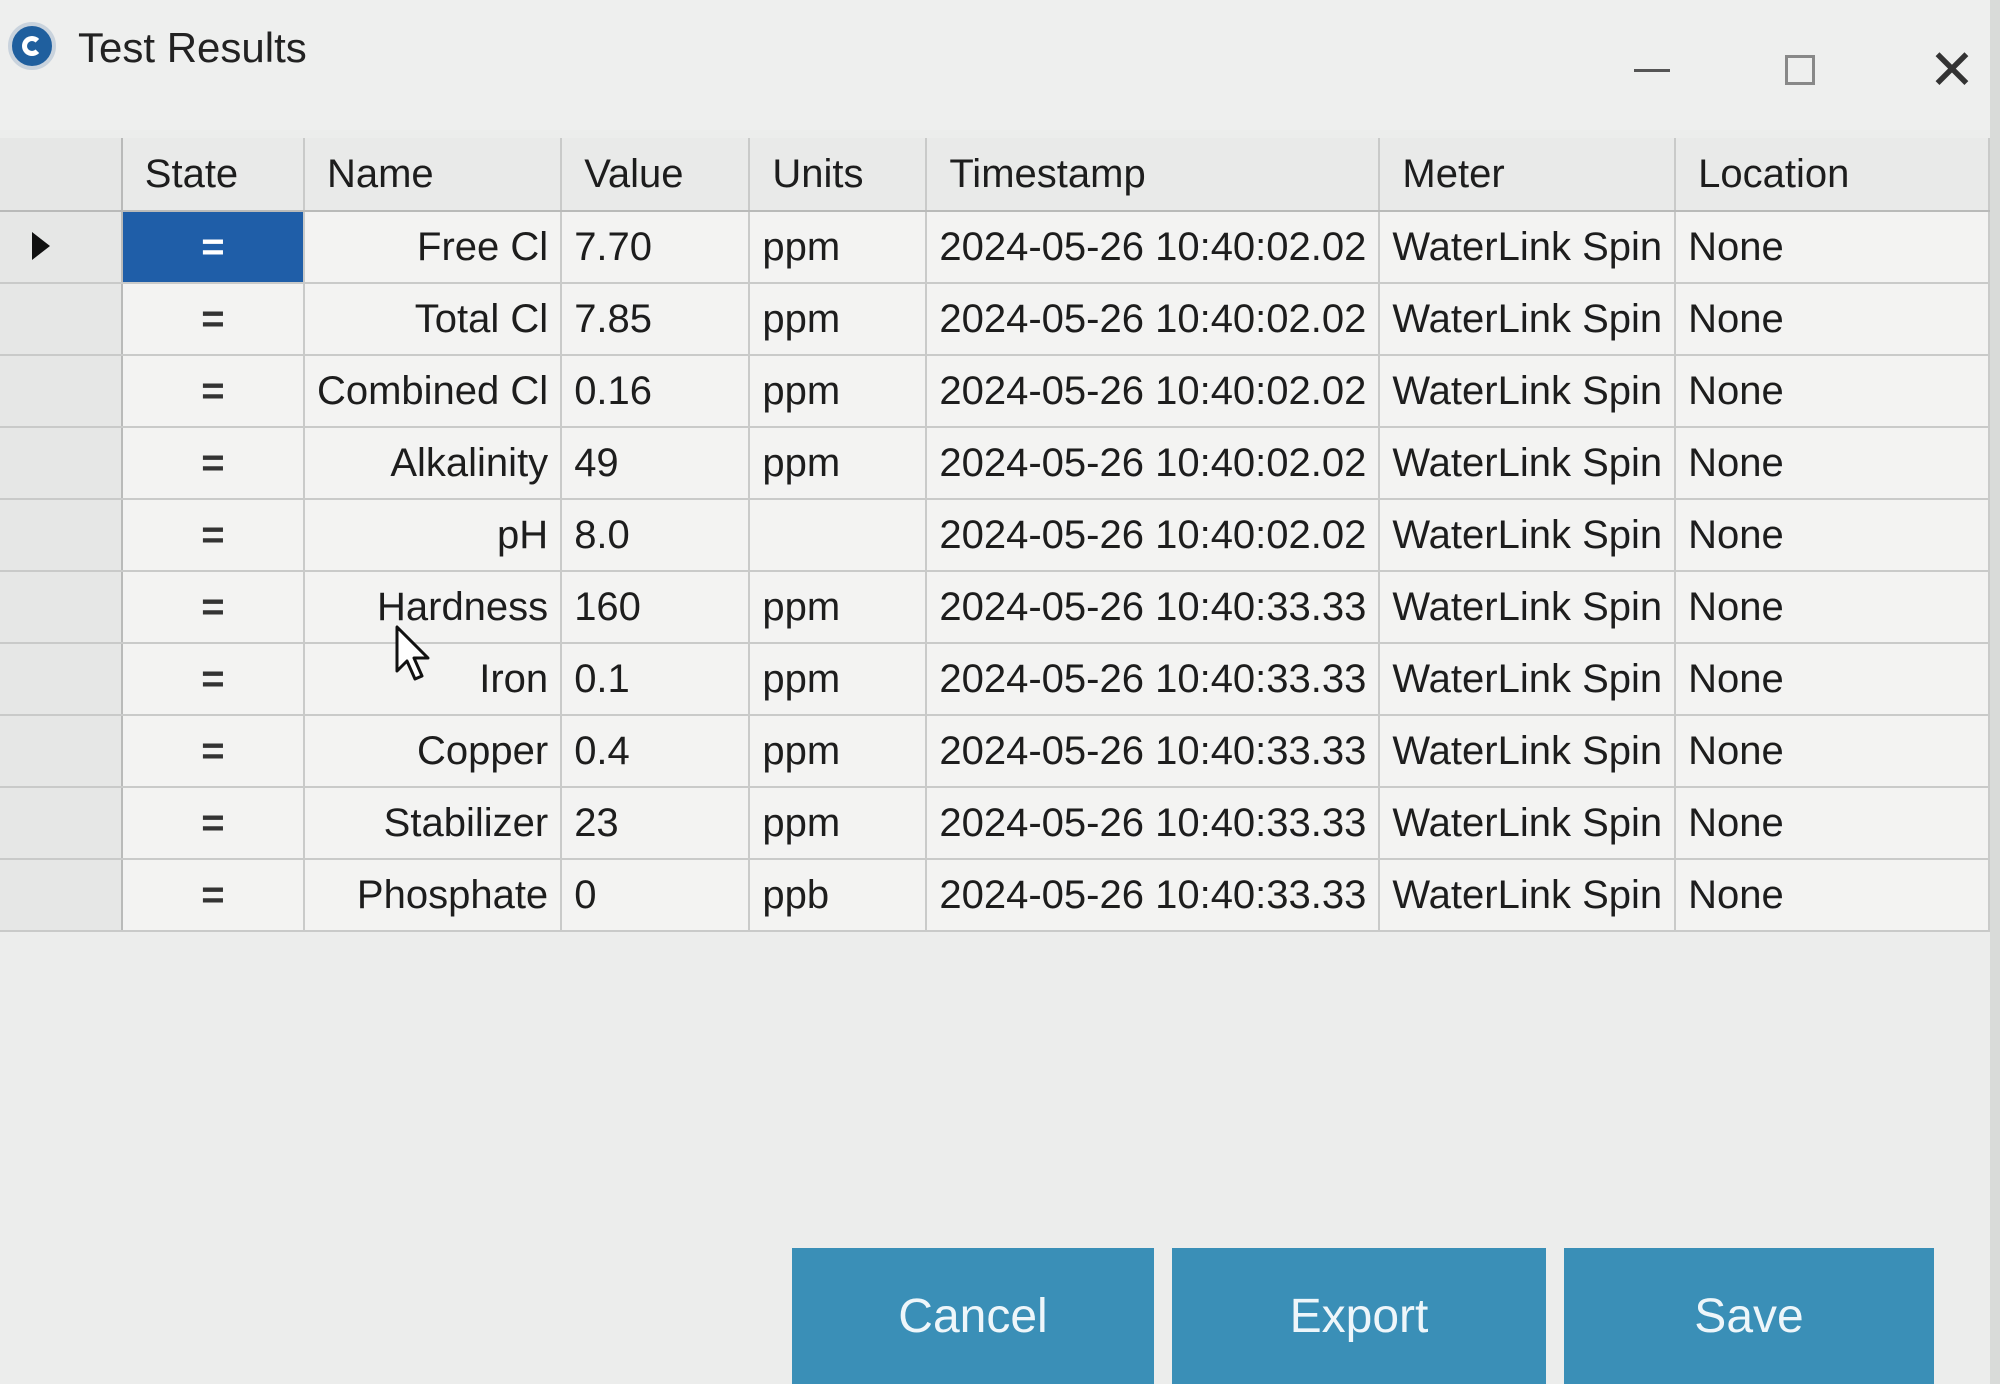 The height and width of the screenshot is (1384, 2000). Describe the element at coordinates (656, 463) in the screenshot. I see `cell-value: 49` at that location.